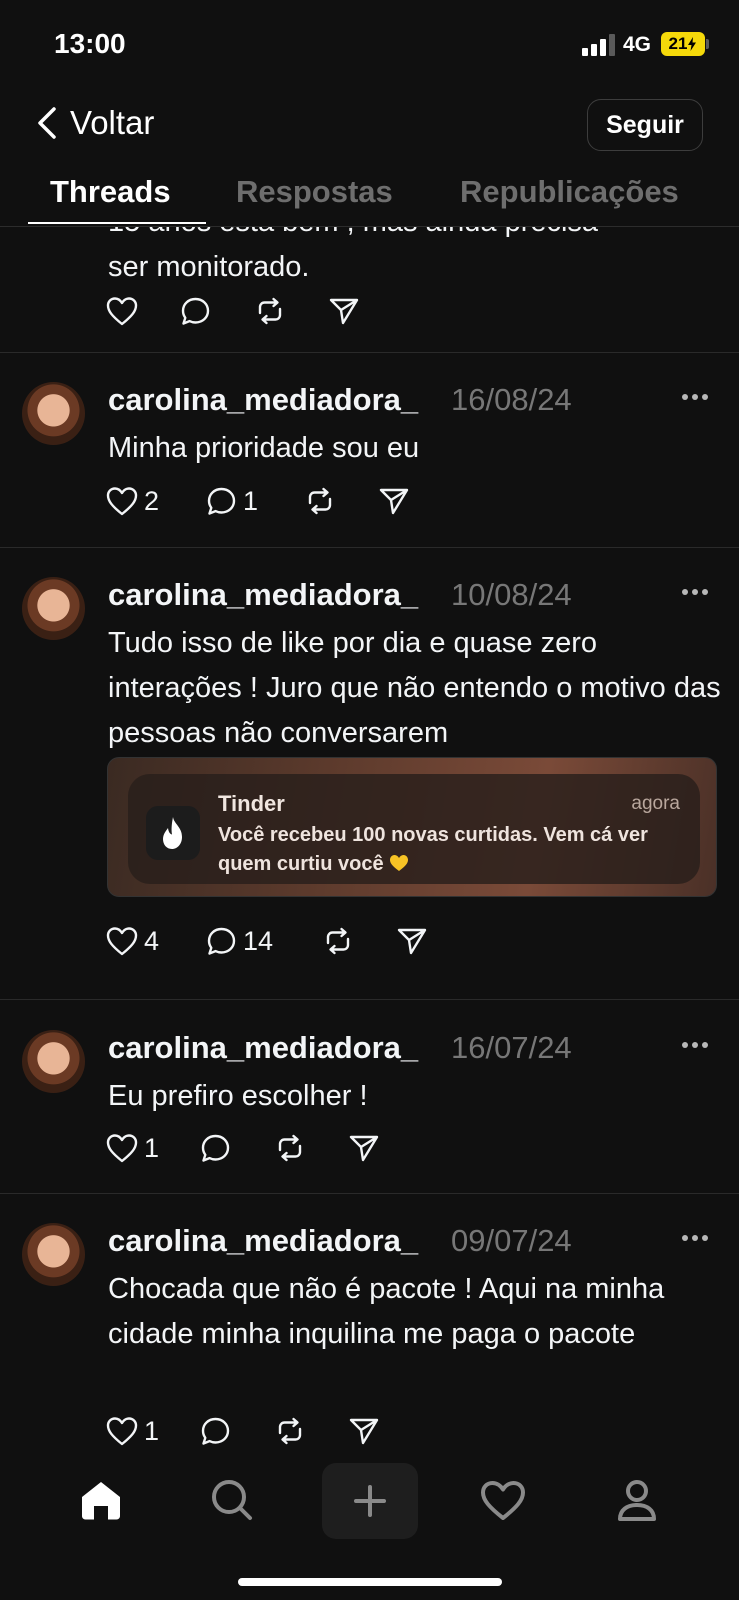  What do you see at coordinates (692, 44) in the screenshot?
I see `charging-bolt-icon` at bounding box center [692, 44].